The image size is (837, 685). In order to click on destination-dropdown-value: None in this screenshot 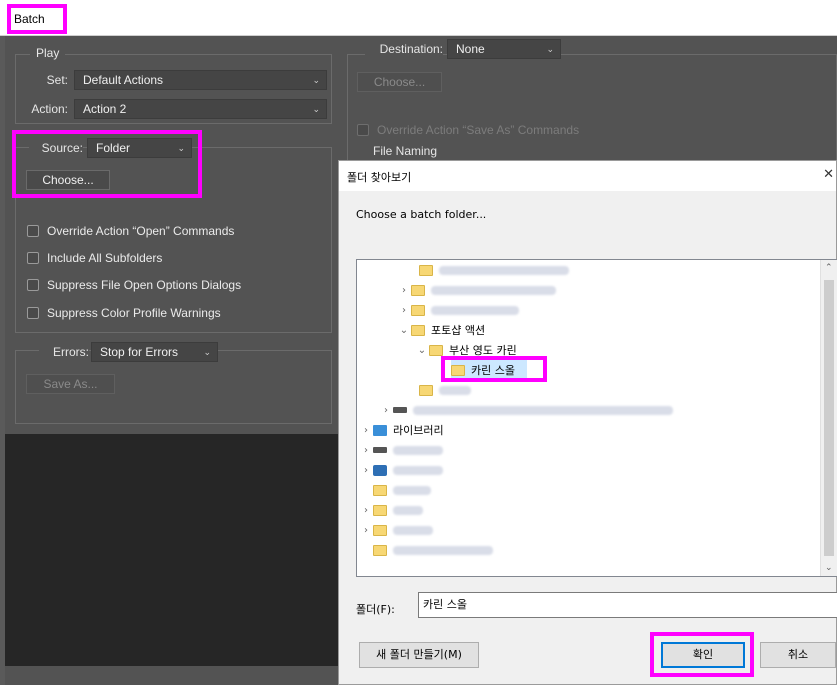, I will do `click(470, 49)`.